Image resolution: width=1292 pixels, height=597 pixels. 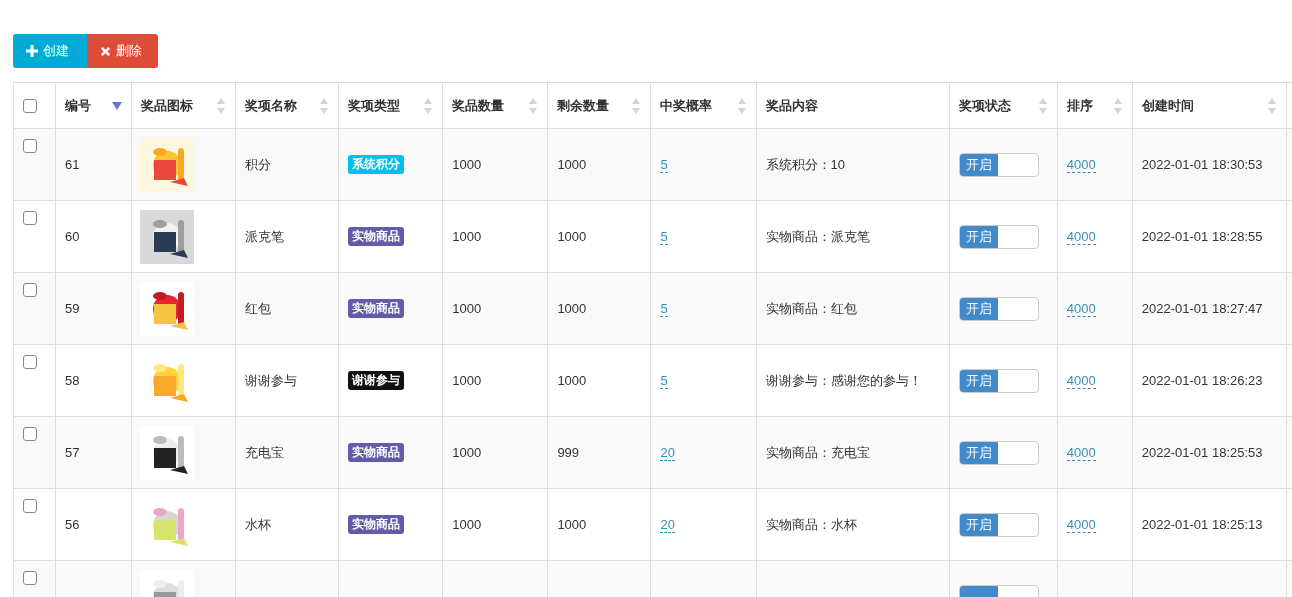 What do you see at coordinates (30, 105) in the screenshot?
I see `select-all-checkbox` at bounding box center [30, 105].